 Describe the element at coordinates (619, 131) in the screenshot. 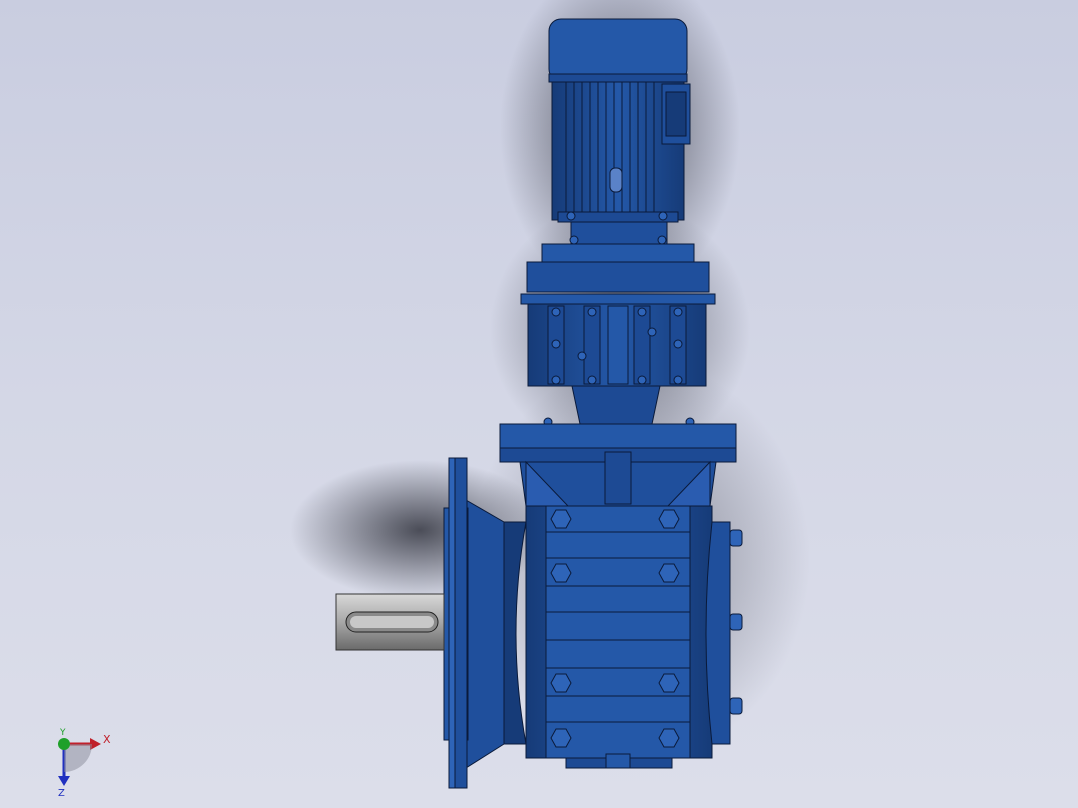

I see `electric-motor` at that location.